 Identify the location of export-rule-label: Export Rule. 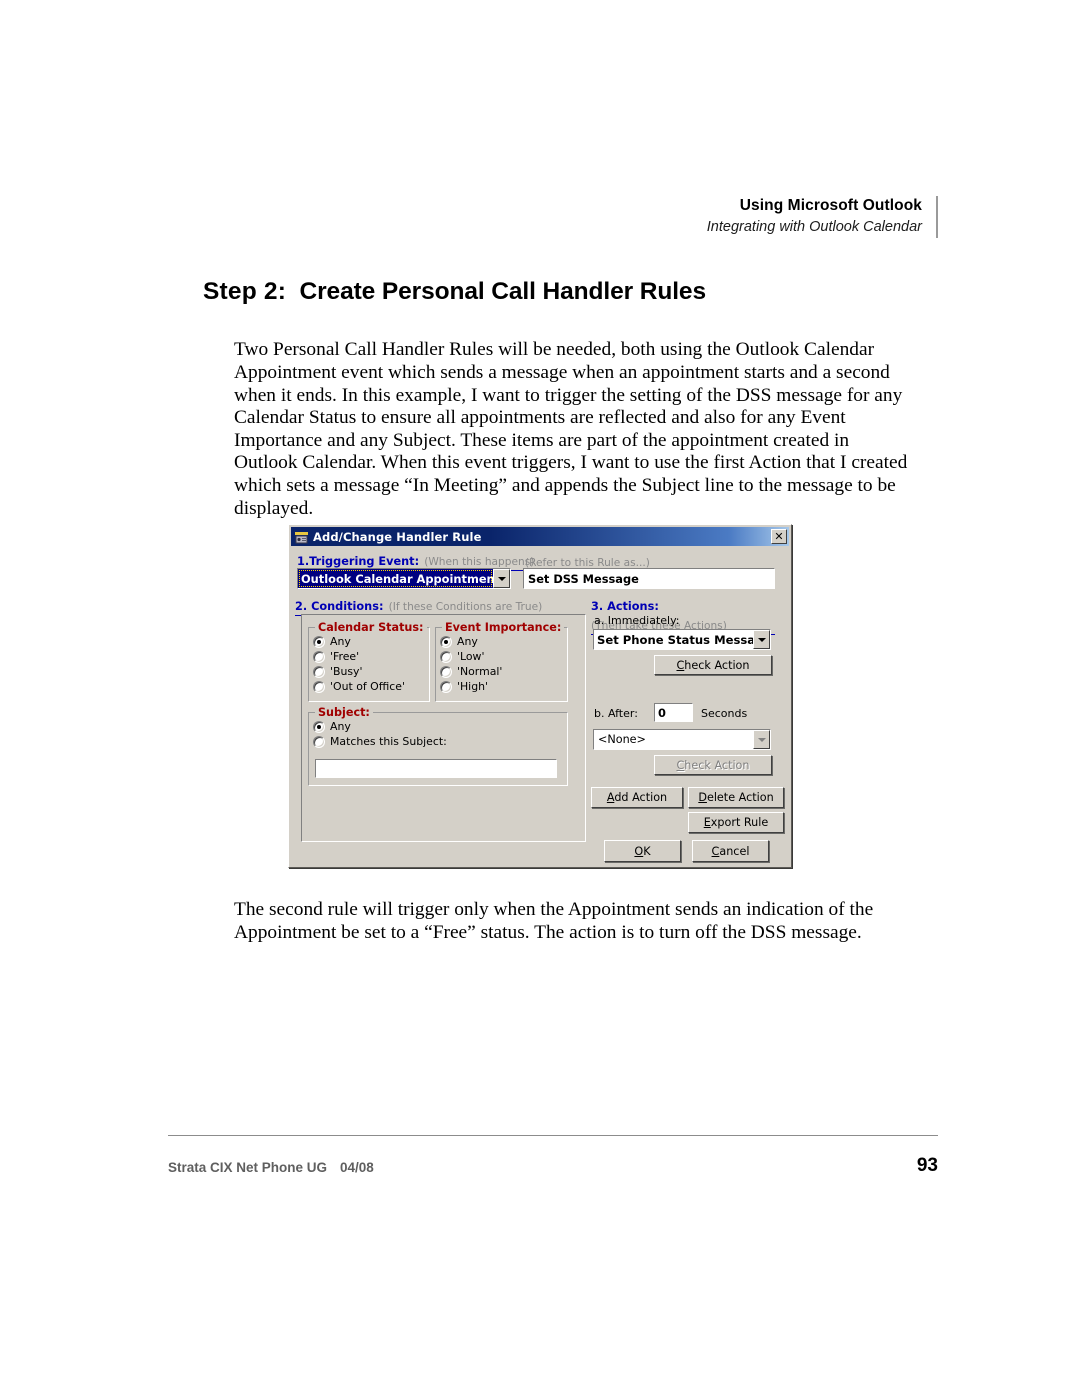
(736, 822).